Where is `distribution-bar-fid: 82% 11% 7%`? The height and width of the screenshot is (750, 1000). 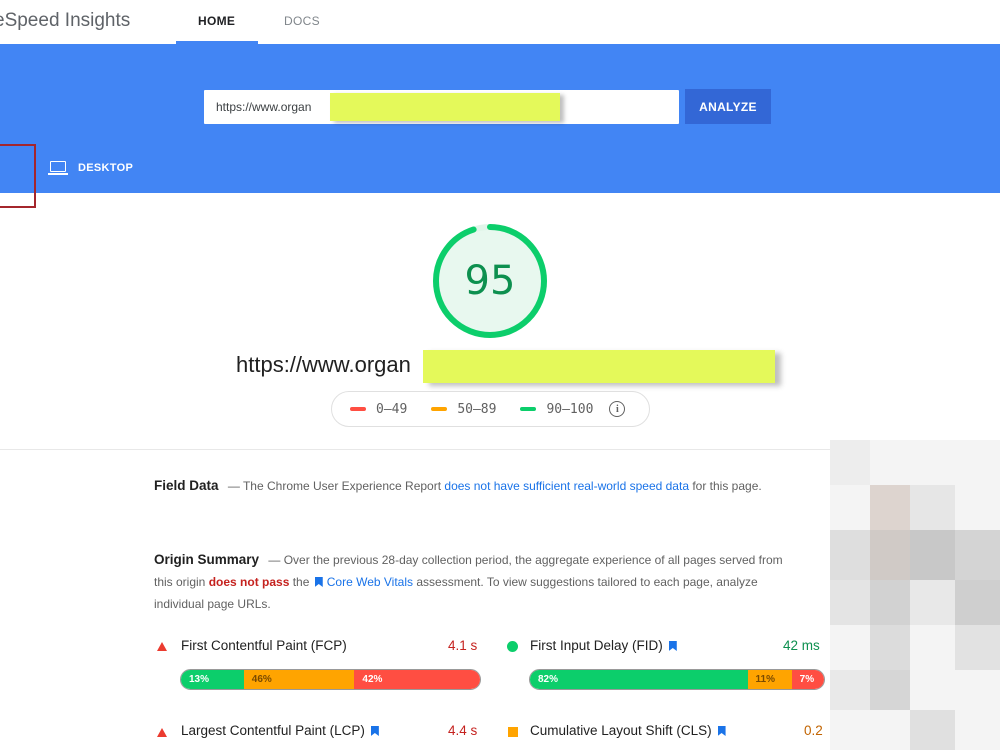 distribution-bar-fid: 82% 11% 7% is located at coordinates (677, 679).